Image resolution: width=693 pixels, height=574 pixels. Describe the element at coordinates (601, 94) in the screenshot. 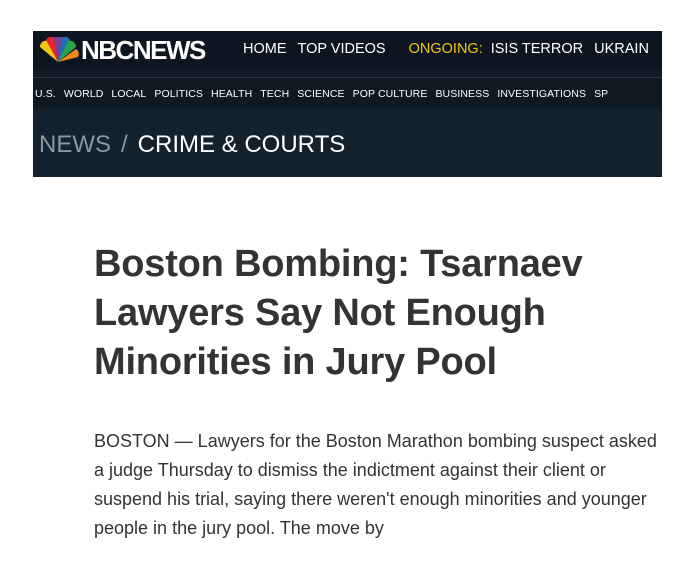

I see `section-sports: SP` at that location.